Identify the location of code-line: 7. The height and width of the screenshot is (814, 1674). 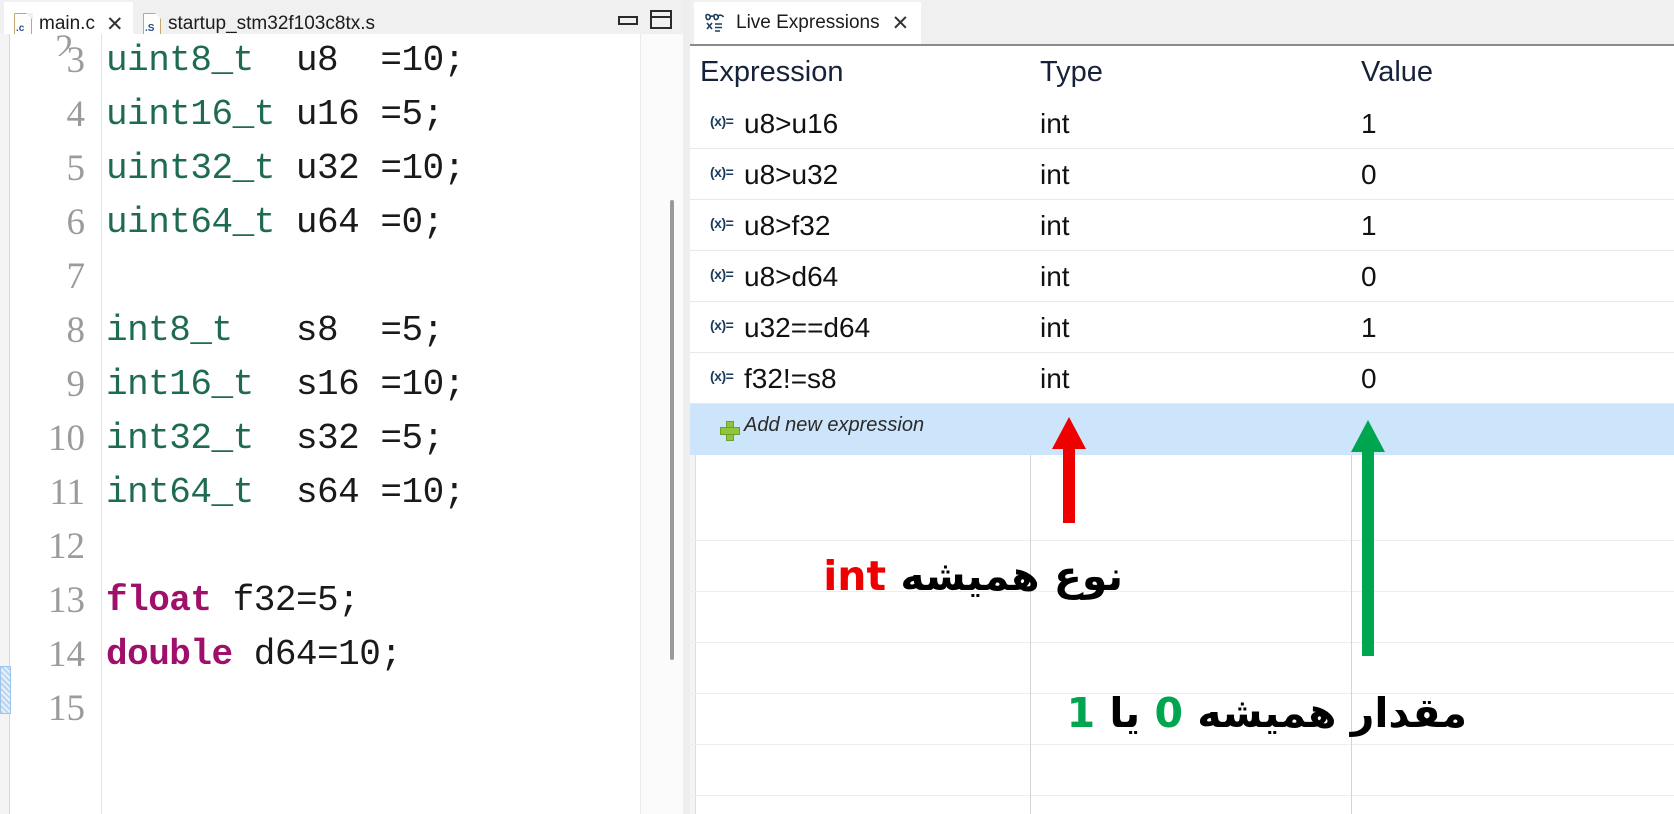
(320, 277).